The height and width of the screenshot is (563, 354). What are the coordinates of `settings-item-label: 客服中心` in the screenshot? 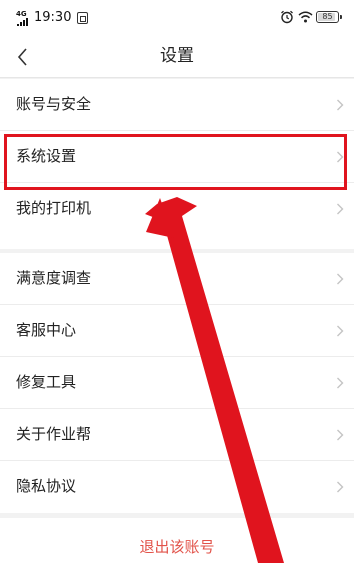 It's located at (46, 330).